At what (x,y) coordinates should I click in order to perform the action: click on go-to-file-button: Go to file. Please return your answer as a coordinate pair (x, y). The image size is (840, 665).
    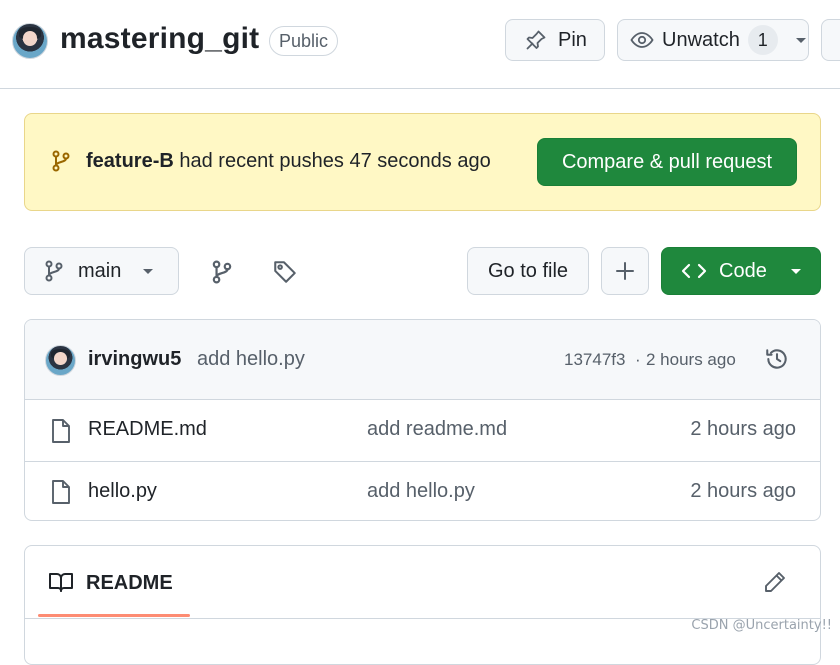
    Looking at the image, I should click on (528, 271).